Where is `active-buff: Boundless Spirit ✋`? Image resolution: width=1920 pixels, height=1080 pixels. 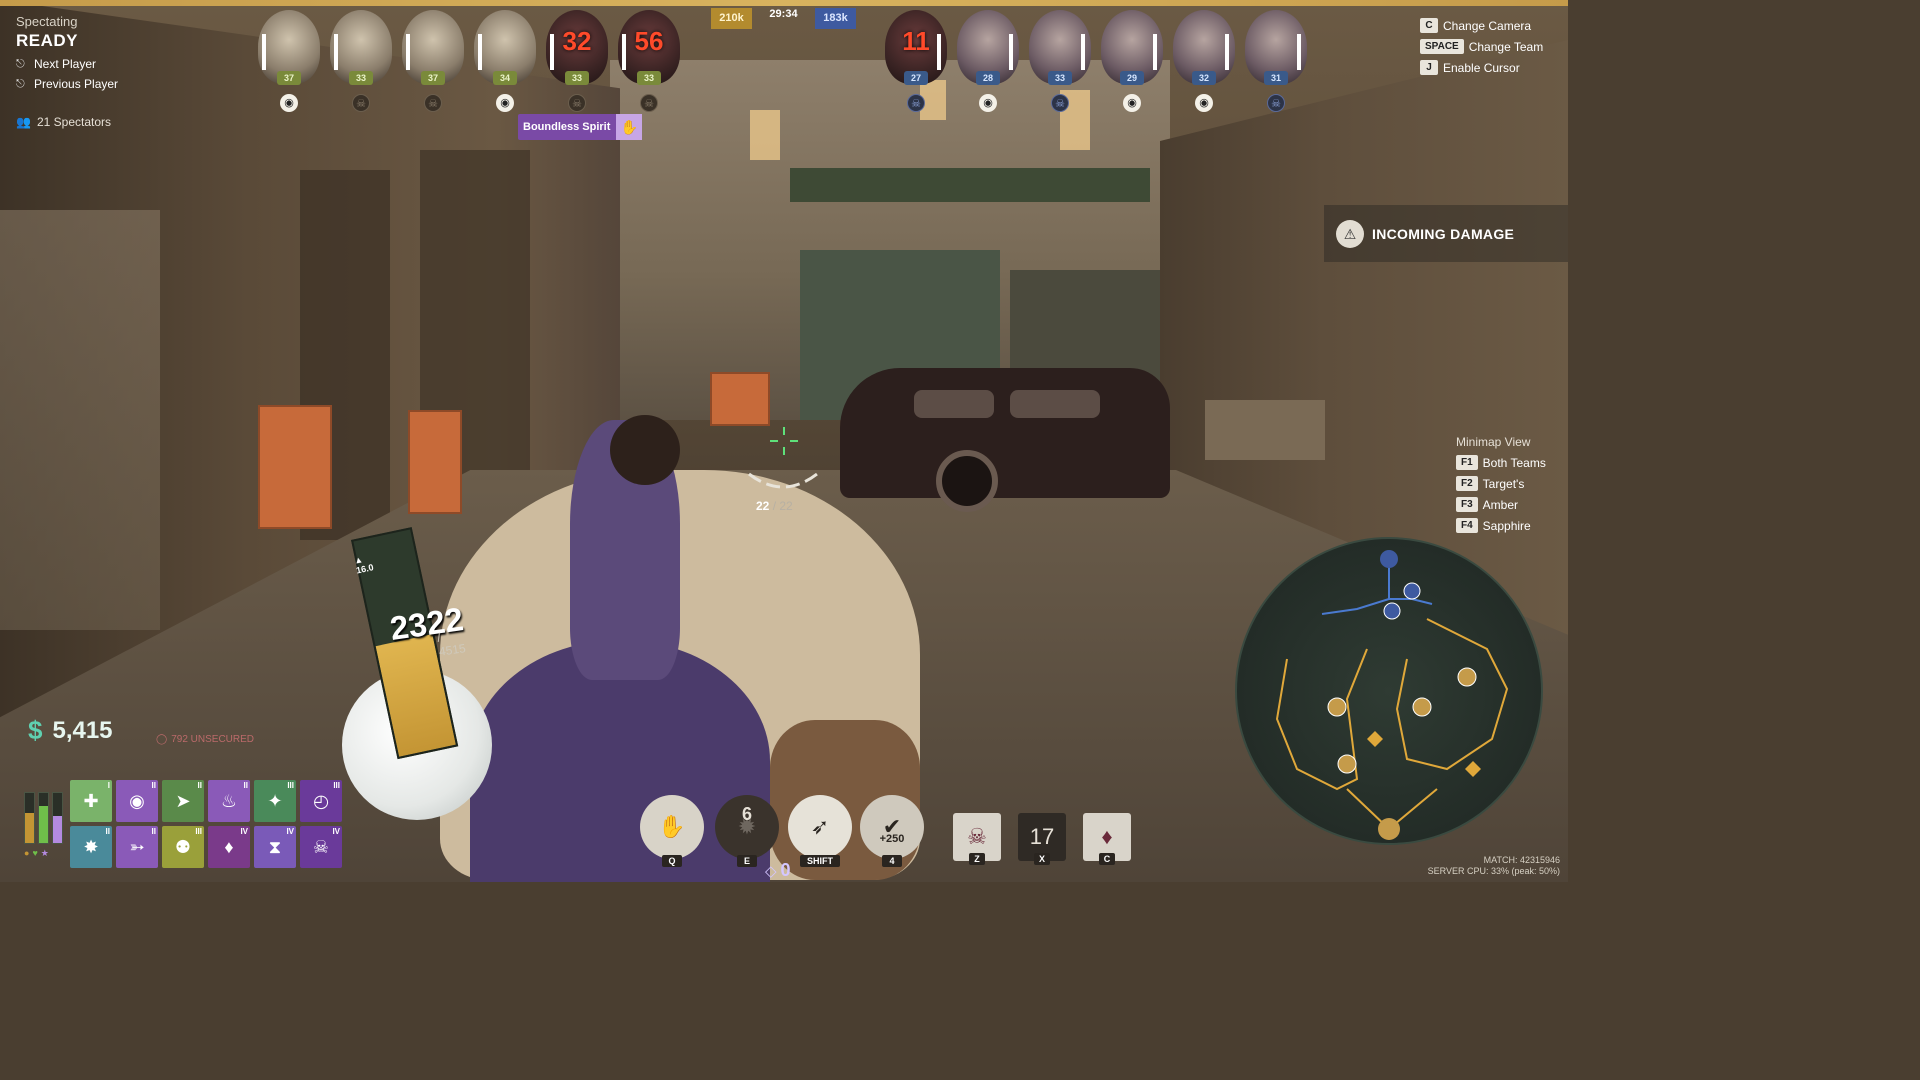
active-buff: Boundless Spirit ✋ is located at coordinates (580, 127).